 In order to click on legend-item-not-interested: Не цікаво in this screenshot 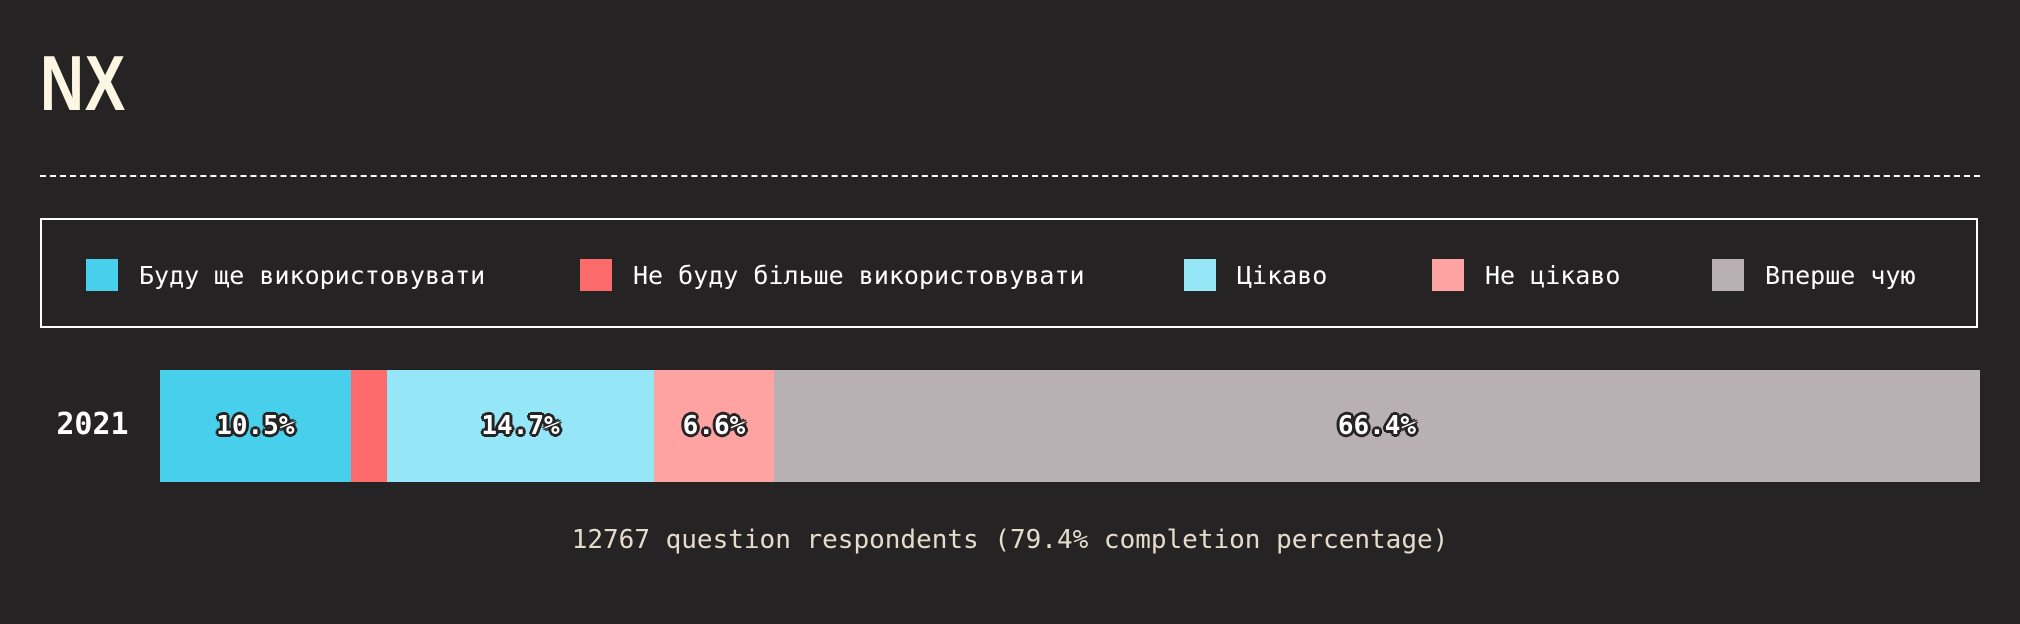, I will do `click(1526, 275)`.